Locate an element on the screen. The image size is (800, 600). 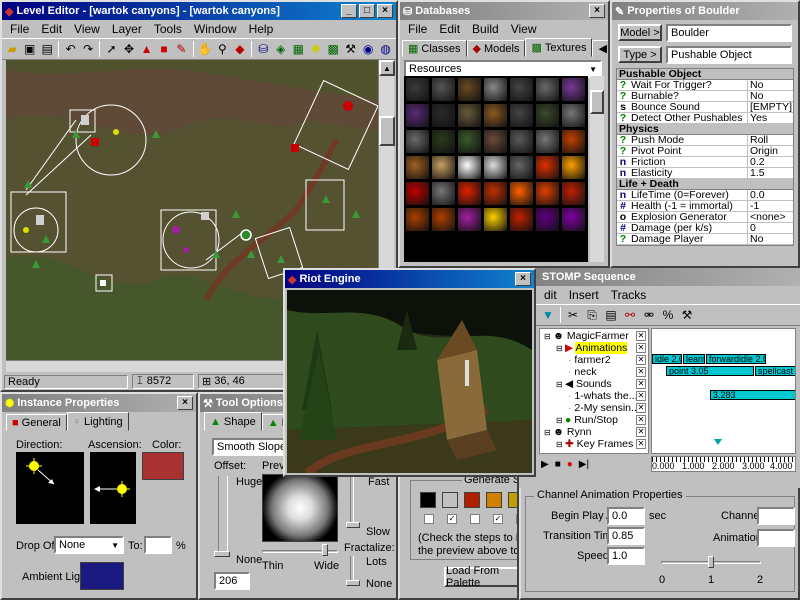
tree-item: ⊟ ▶ Animations ✕ is located at coordinates (594, 348).